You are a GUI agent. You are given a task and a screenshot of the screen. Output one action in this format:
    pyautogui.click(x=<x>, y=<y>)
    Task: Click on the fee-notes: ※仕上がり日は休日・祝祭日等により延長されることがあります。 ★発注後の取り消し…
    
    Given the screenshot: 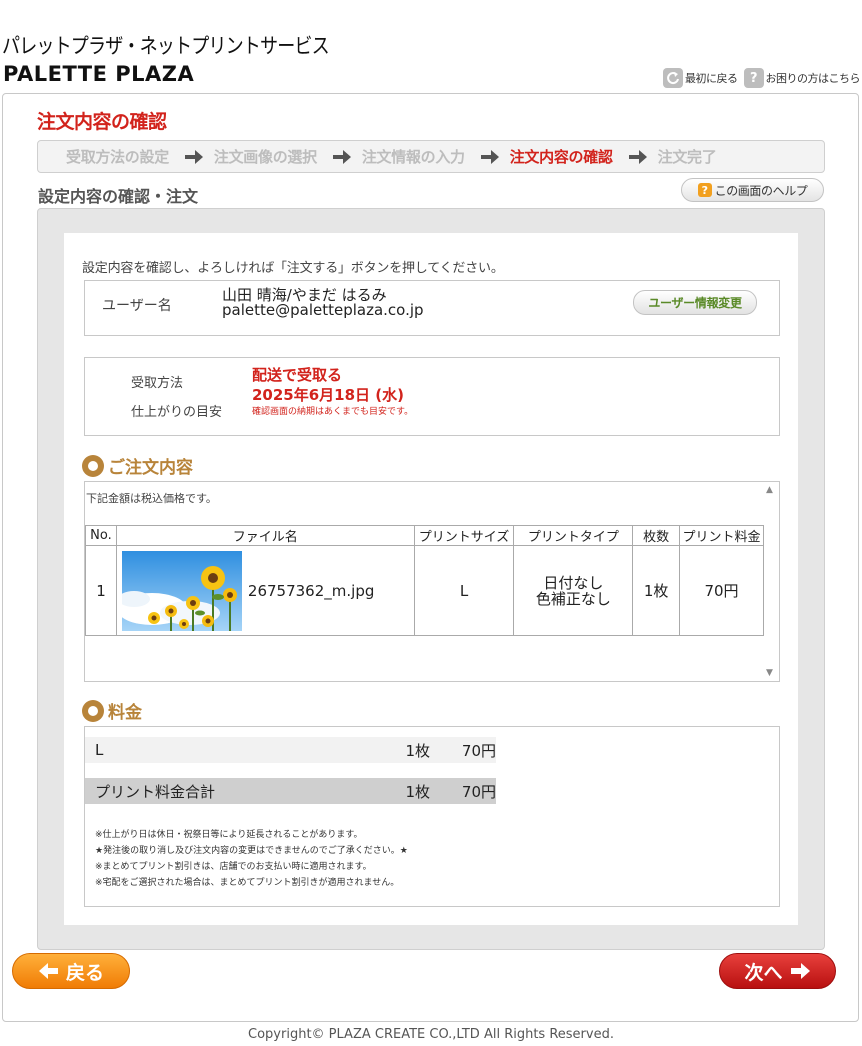 What is the action you would take?
    pyautogui.click(x=251, y=859)
    